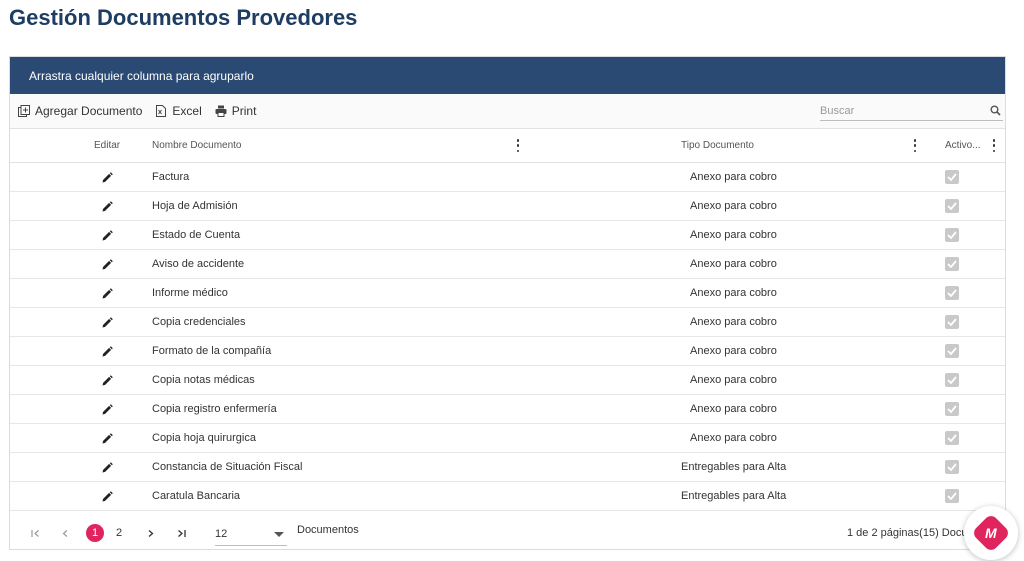 Image resolution: width=1024 pixels, height=561 pixels. What do you see at coordinates (199, 322) in the screenshot?
I see `document-name-cell: Copia credenciales` at bounding box center [199, 322].